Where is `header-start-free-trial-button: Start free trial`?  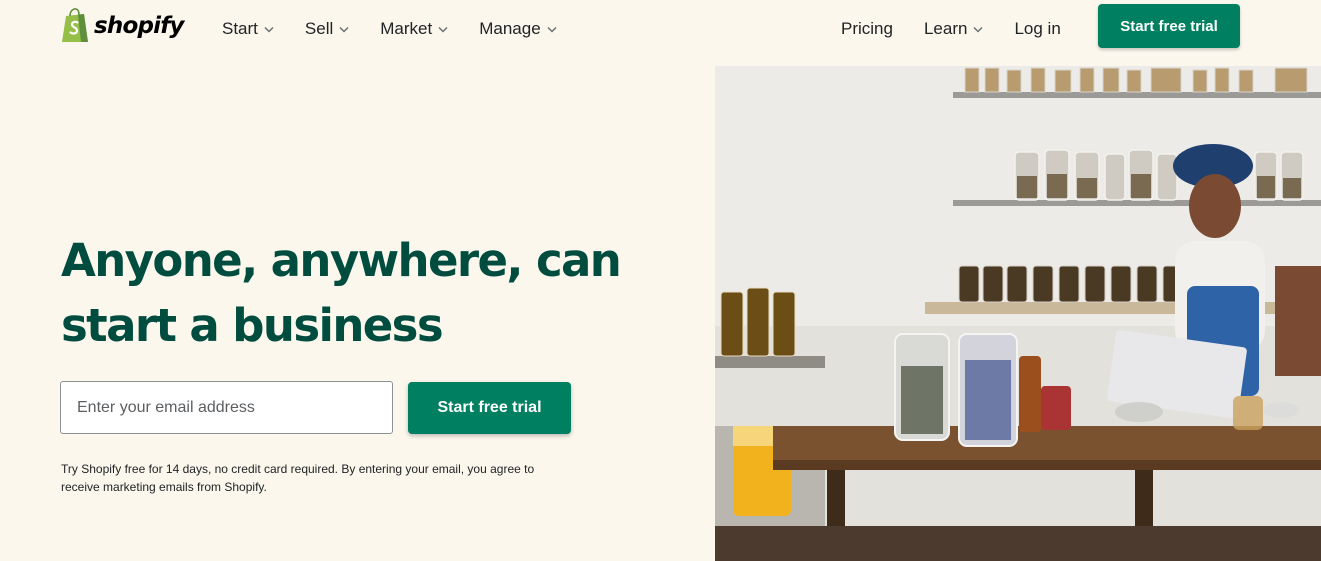 header-start-free-trial-button: Start free trial is located at coordinates (1169, 26).